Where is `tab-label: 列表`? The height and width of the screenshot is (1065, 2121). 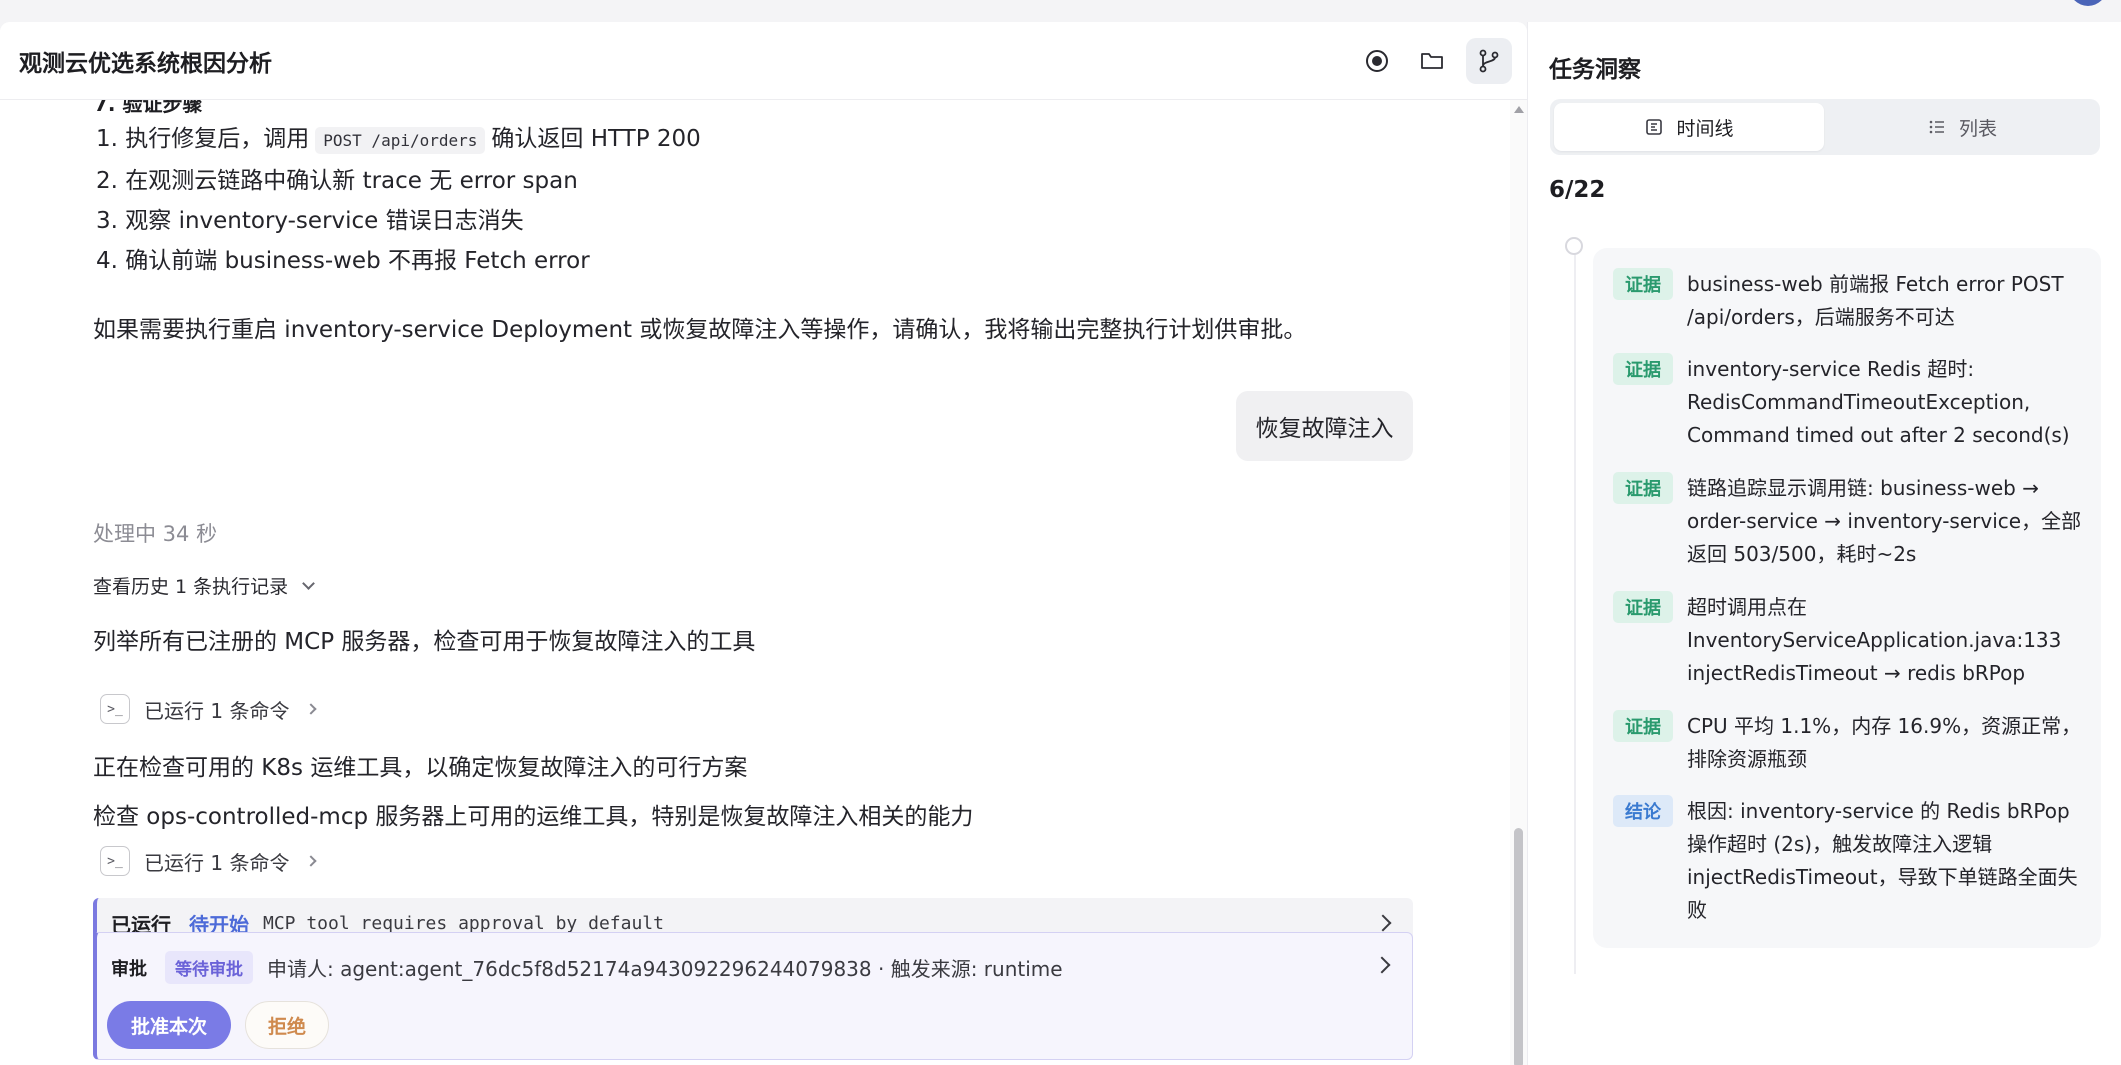
tab-label: 列表 is located at coordinates (1977, 128).